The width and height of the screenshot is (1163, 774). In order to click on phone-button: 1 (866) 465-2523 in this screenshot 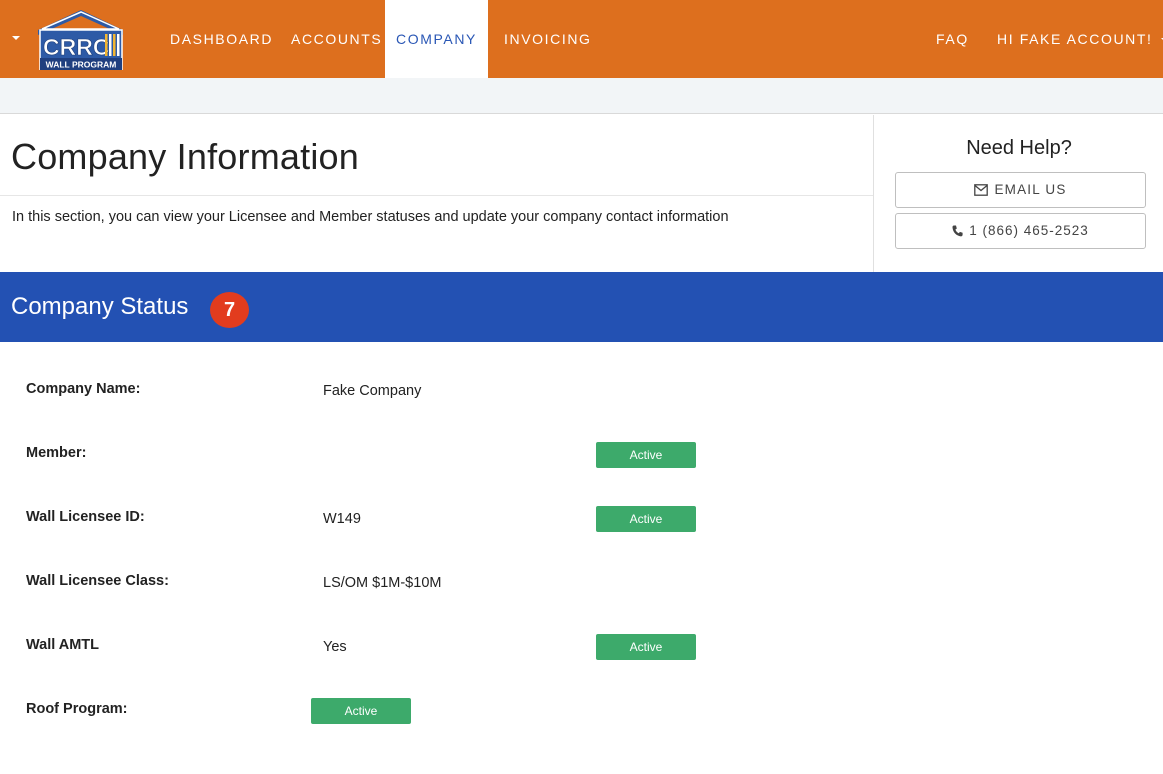, I will do `click(1020, 231)`.